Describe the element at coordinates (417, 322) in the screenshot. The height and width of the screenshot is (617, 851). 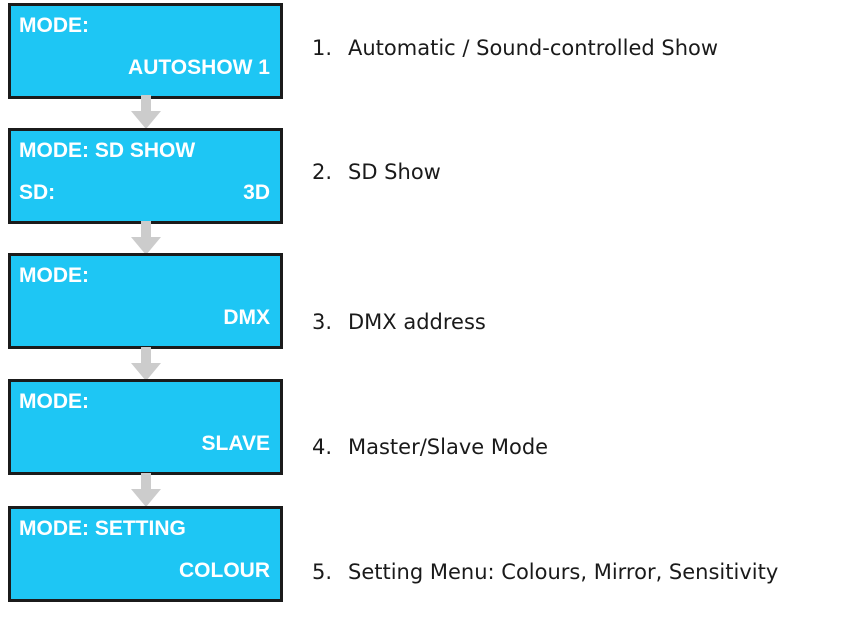
I see `step-description: DMX address` at that location.